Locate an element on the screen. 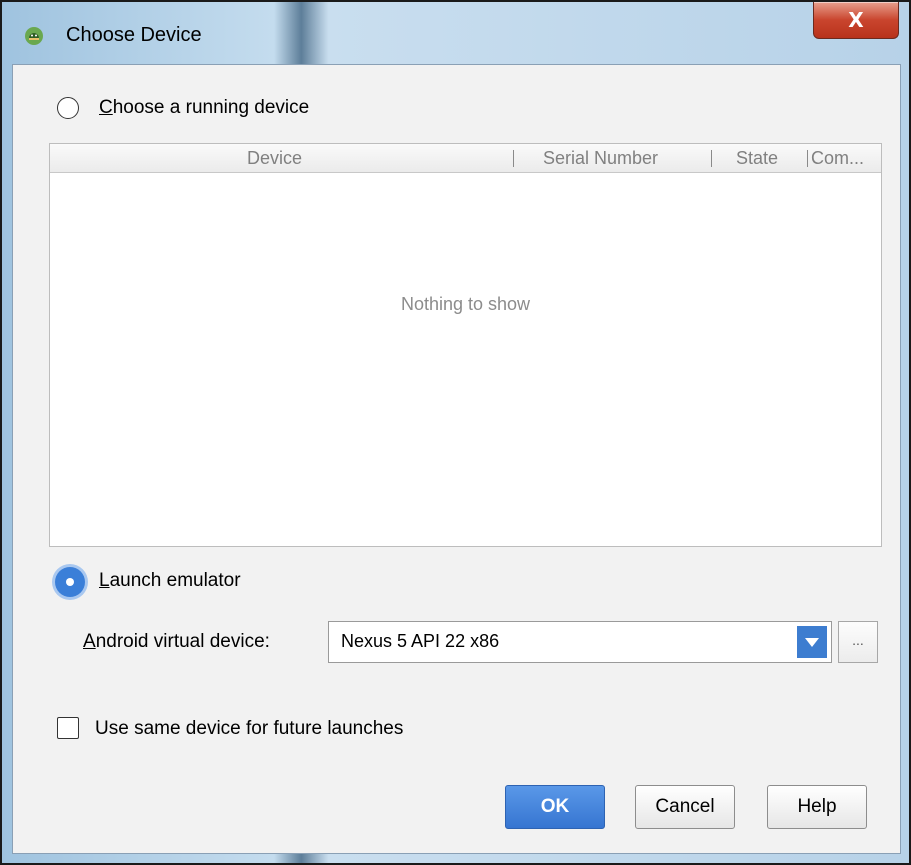 The width and height of the screenshot is (911, 865). same-device-label: Use same device for future launches is located at coordinates (249, 729).